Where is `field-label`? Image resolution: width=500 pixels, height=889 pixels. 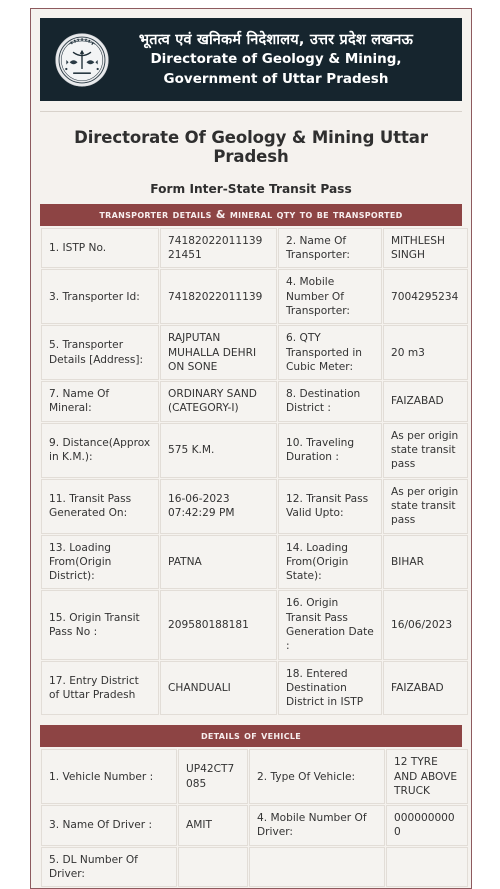
field-label is located at coordinates (317, 867).